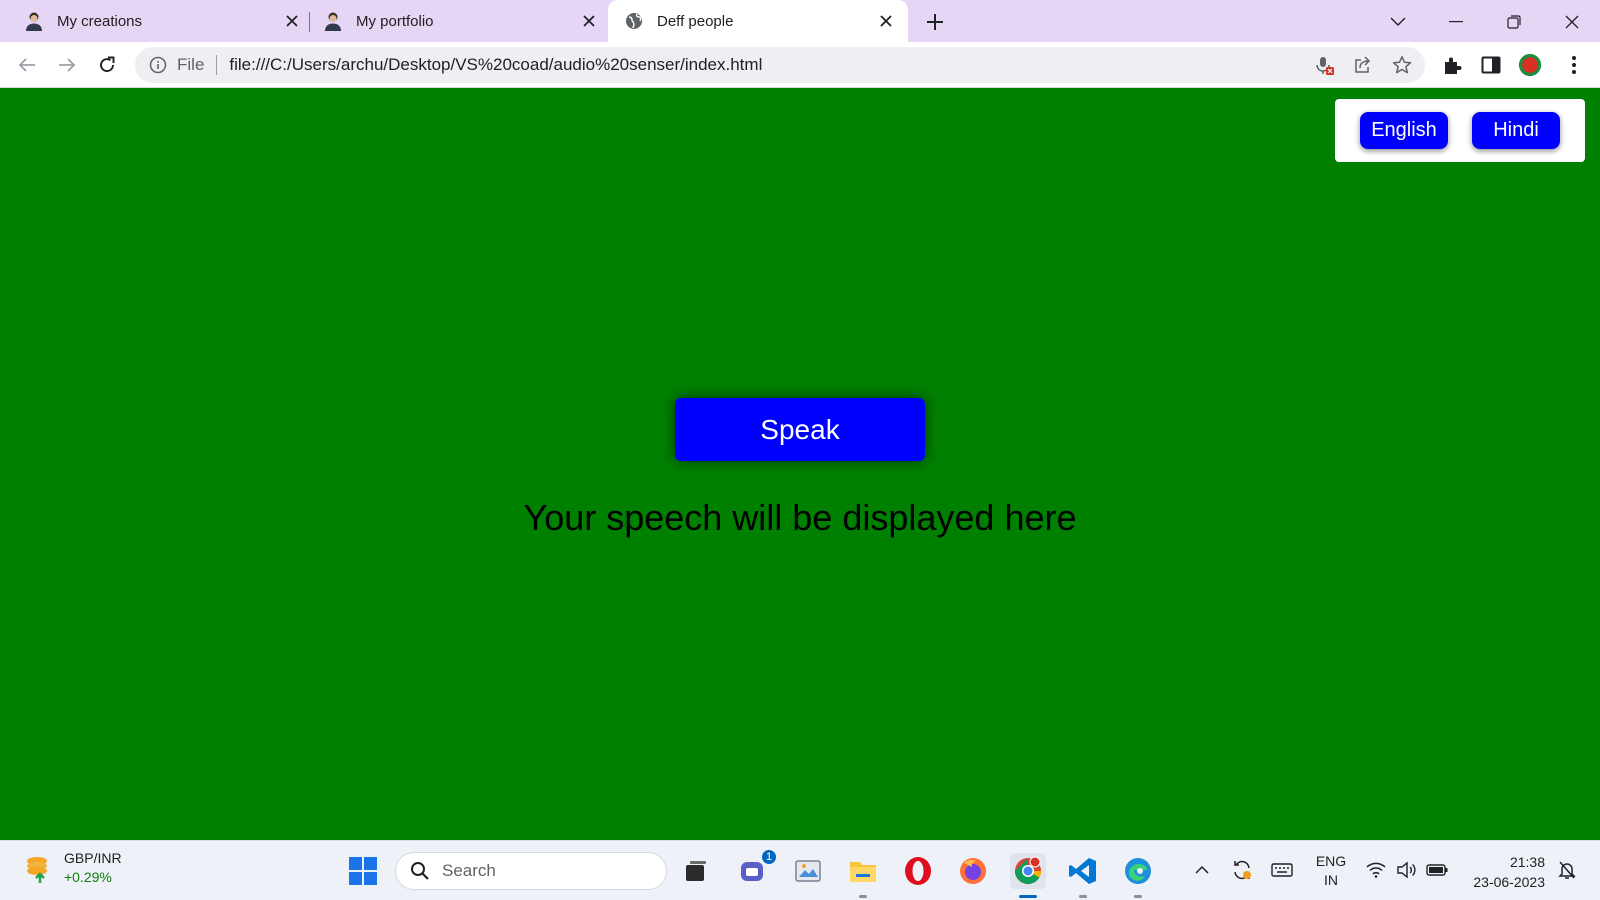 This screenshot has width=1600, height=900. Describe the element at coordinates (191, 64) in the screenshot. I see `scheme-label: File` at that location.